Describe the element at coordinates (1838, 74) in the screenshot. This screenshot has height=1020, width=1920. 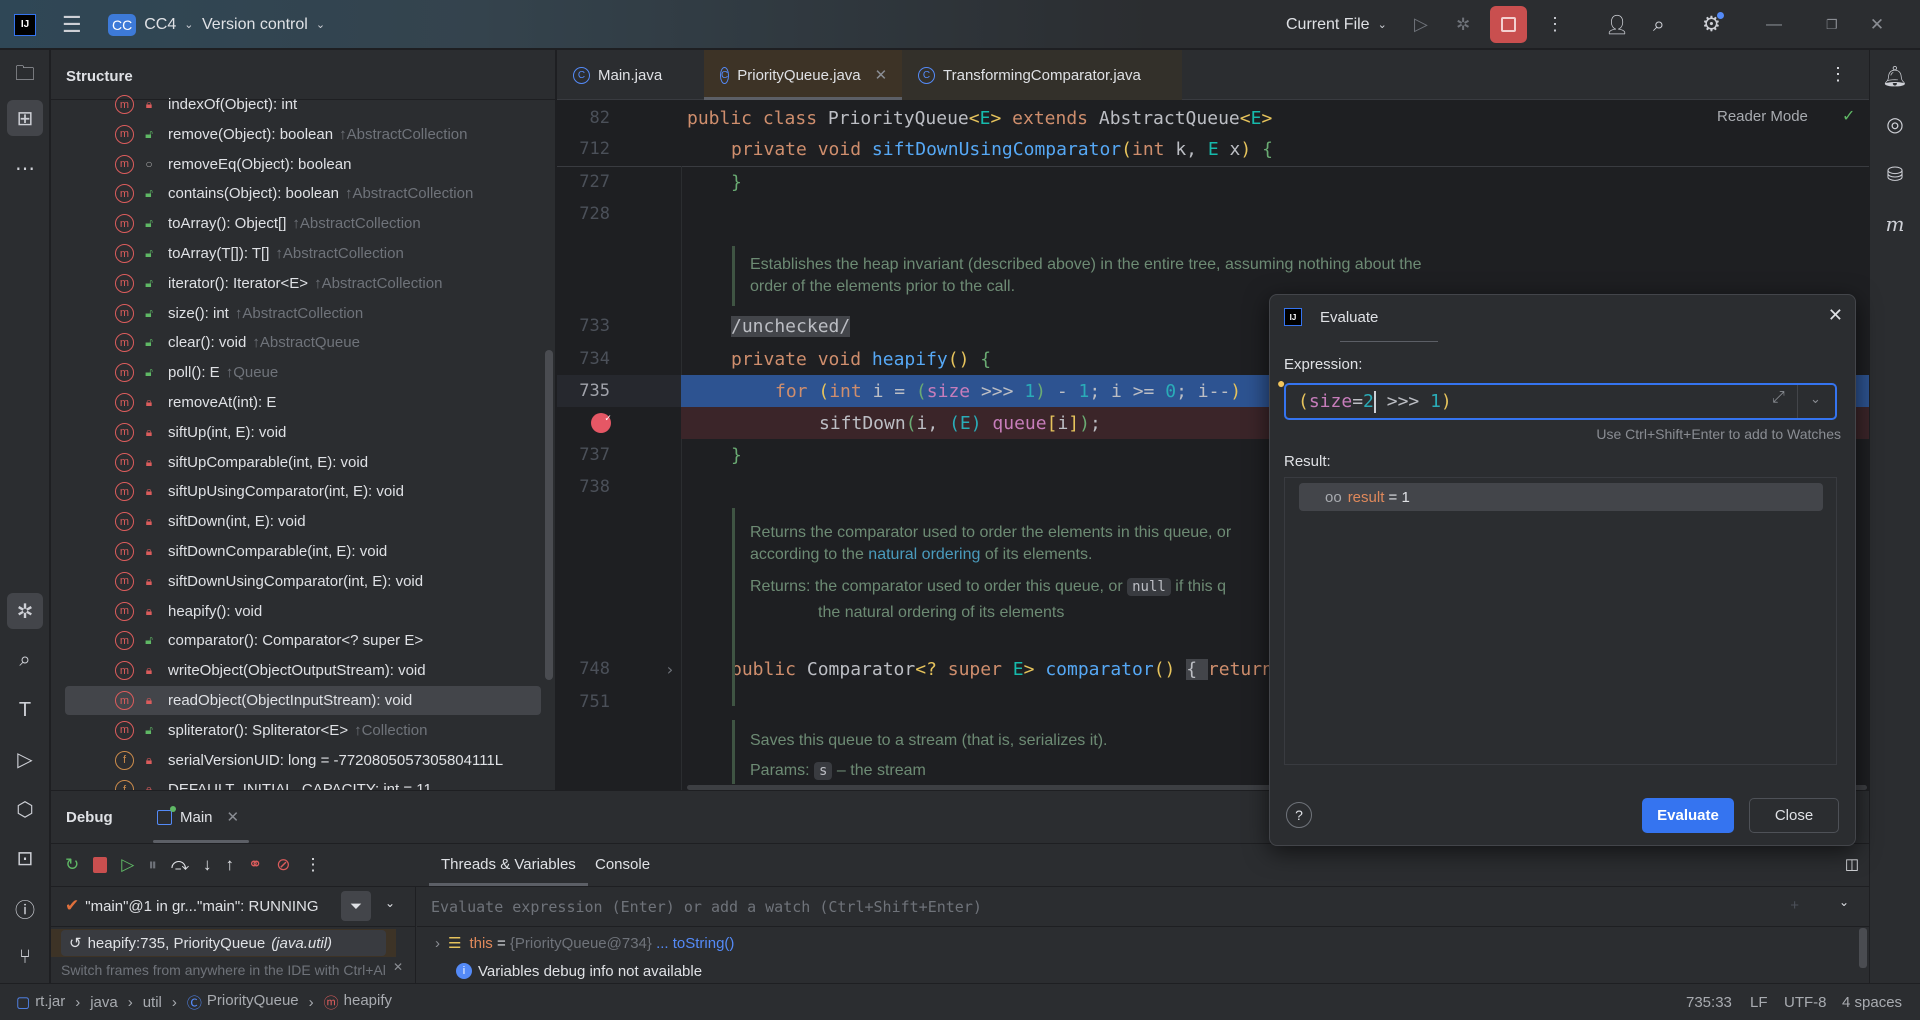
I see `tabs-more-icon: ⋮` at that location.